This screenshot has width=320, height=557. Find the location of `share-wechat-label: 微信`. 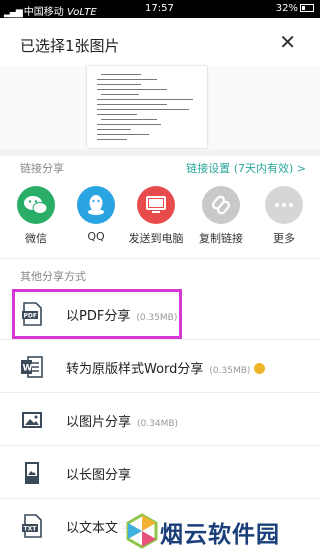

share-wechat-label: 微信 is located at coordinates (36, 238).